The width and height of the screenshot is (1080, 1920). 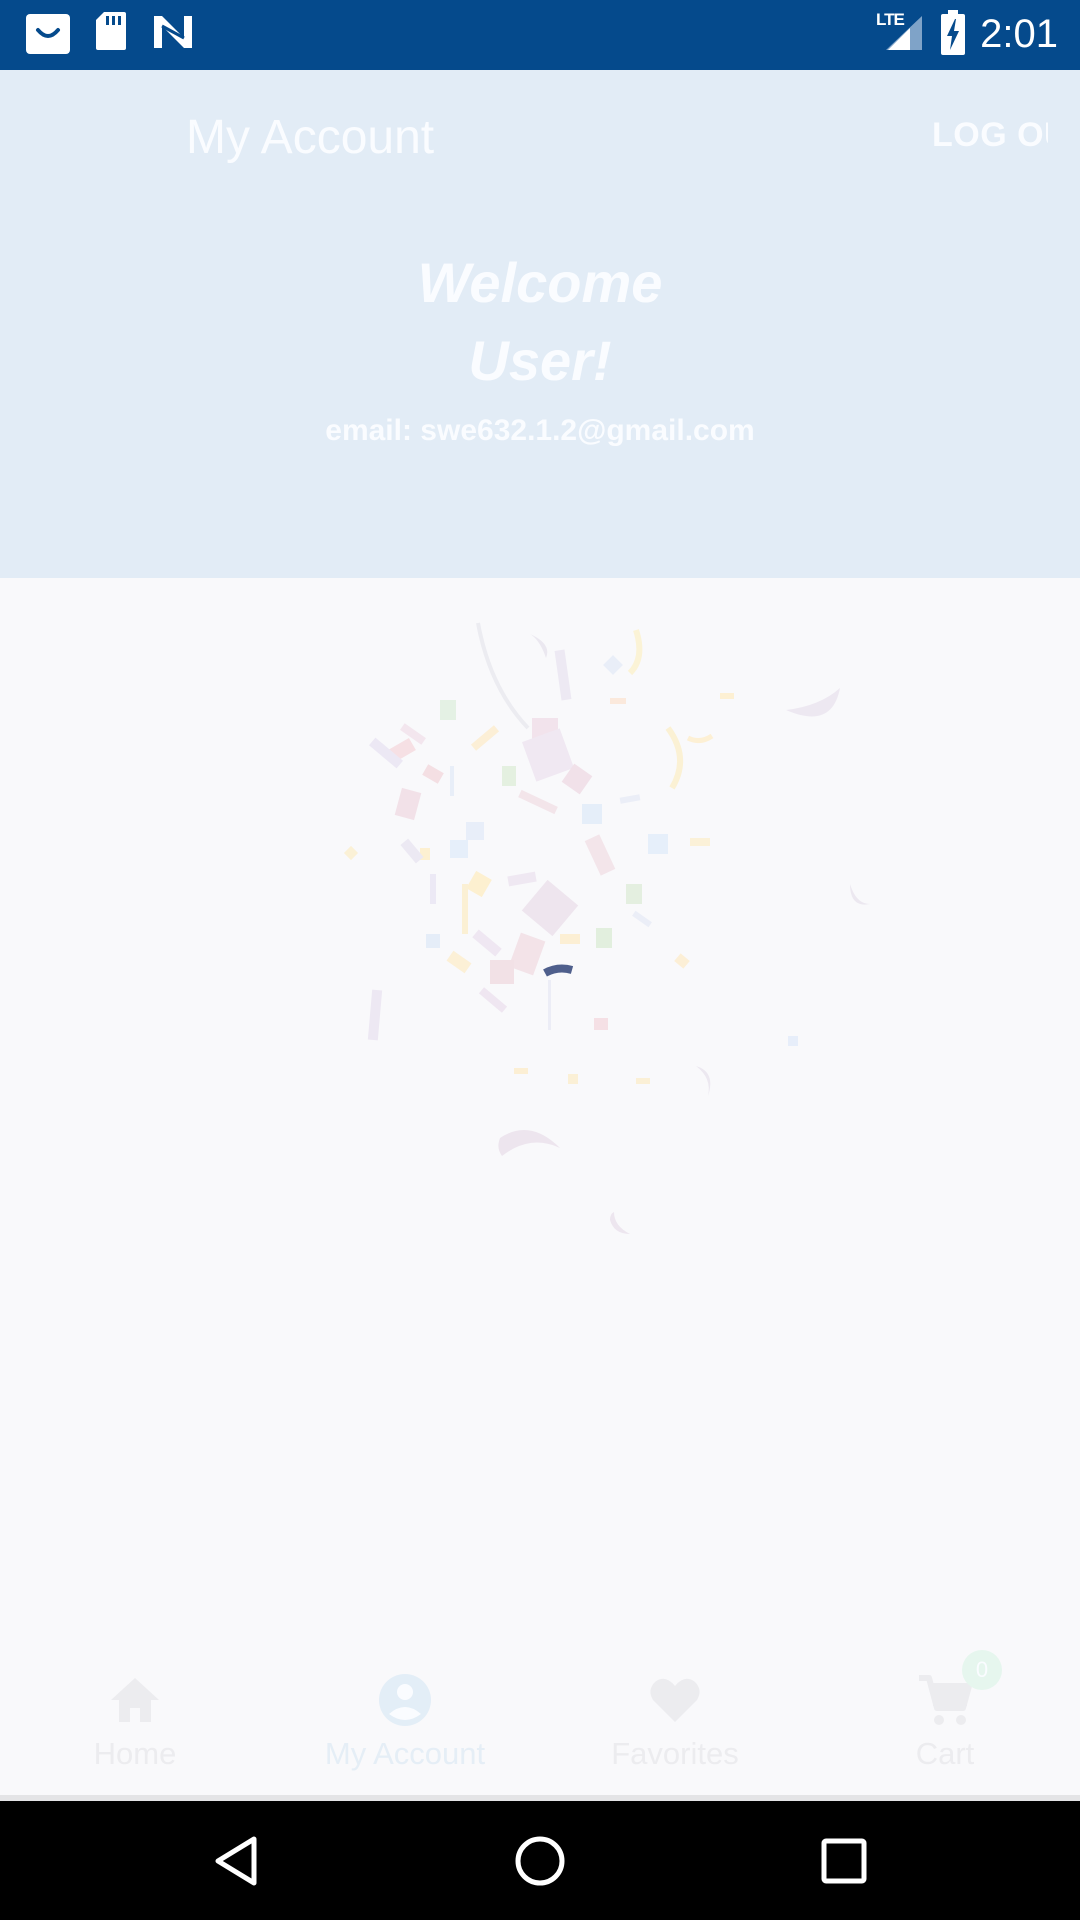 I want to click on nav-label-cart: Cart, so click(x=945, y=1753).